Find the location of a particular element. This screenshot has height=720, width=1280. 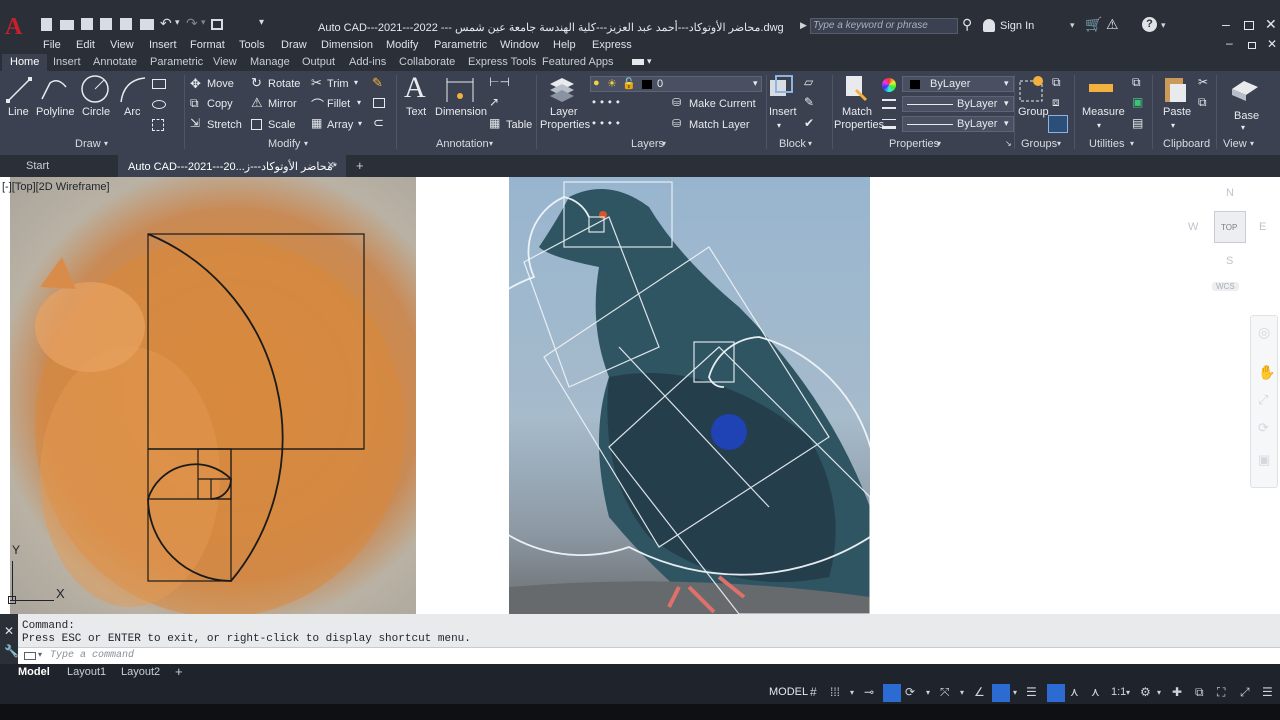

annotation-scale-icon: ⋏ is located at coordinates (1095, 692).